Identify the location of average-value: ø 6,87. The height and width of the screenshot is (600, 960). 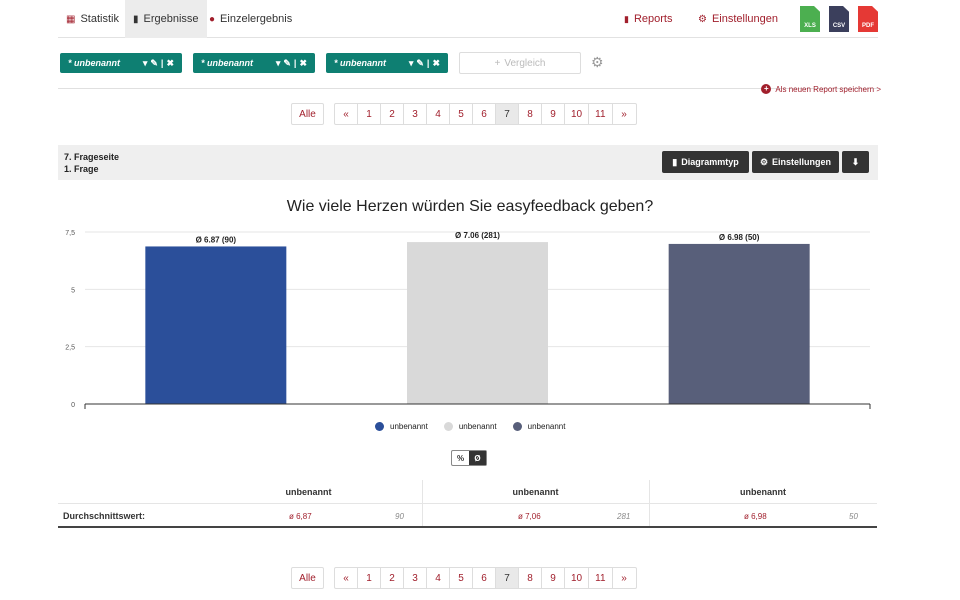
(300, 516).